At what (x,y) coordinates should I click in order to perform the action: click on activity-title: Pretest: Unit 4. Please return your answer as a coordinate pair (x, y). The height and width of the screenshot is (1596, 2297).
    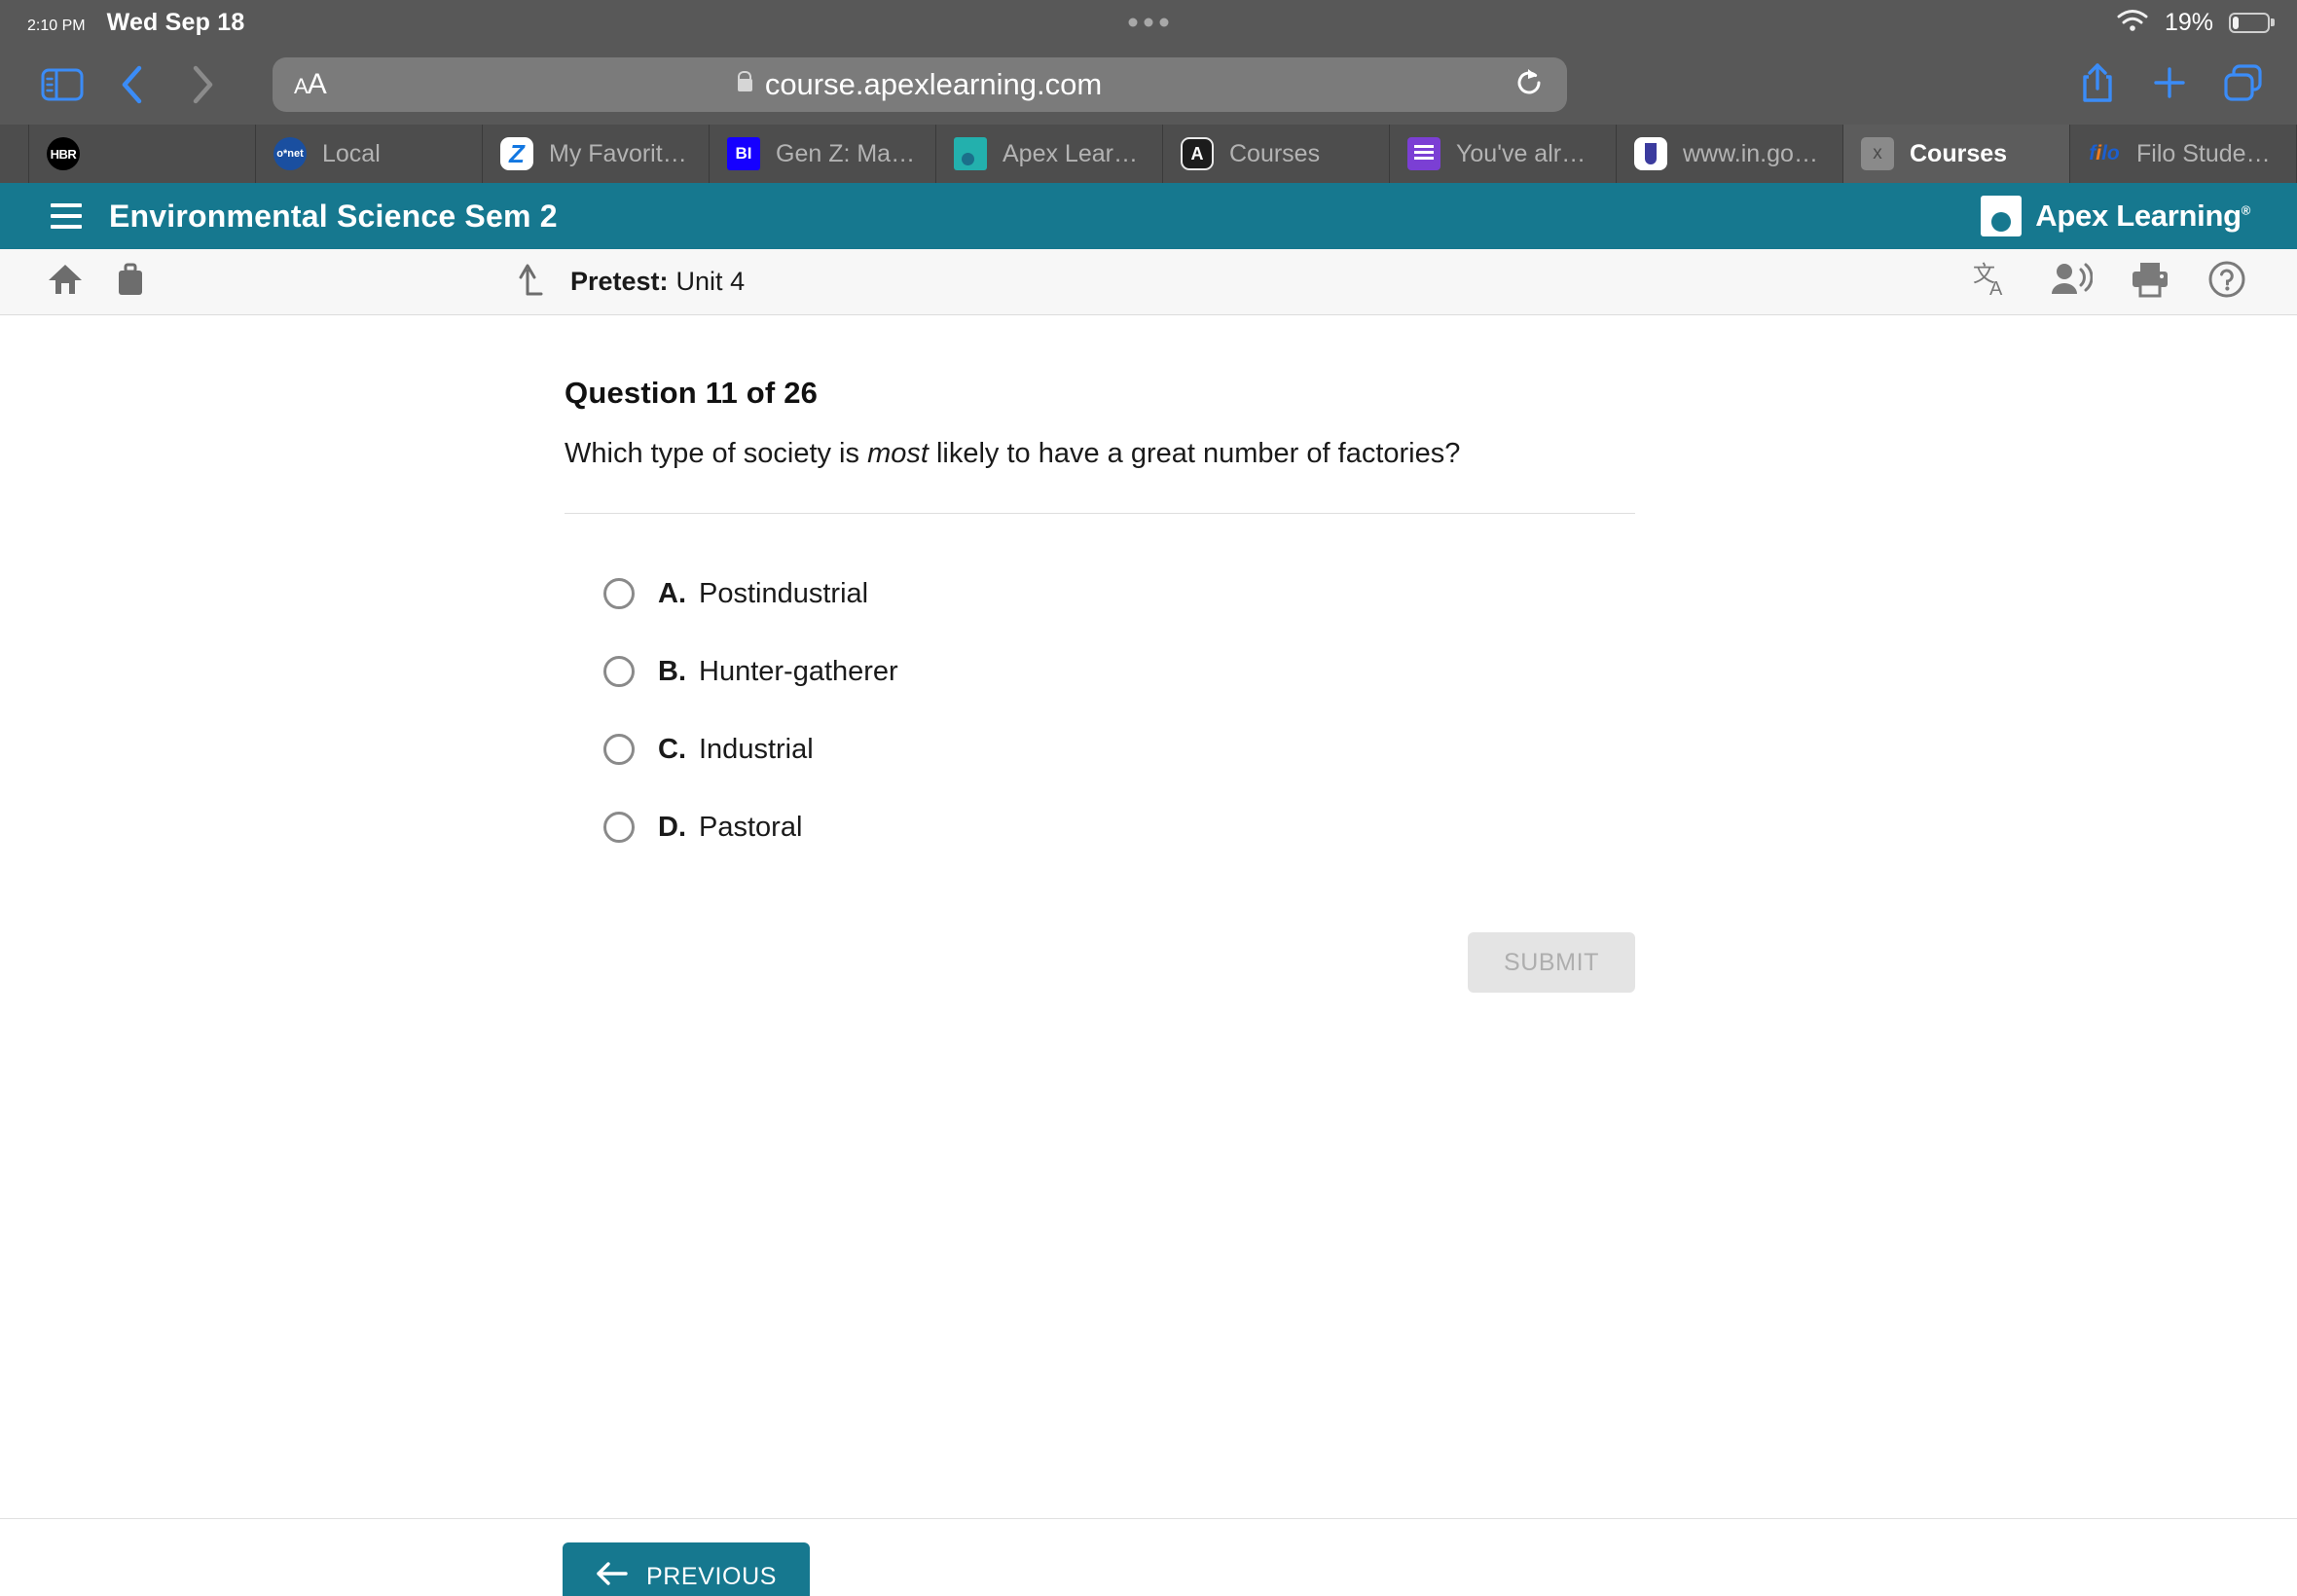
    Looking at the image, I should click on (658, 282).